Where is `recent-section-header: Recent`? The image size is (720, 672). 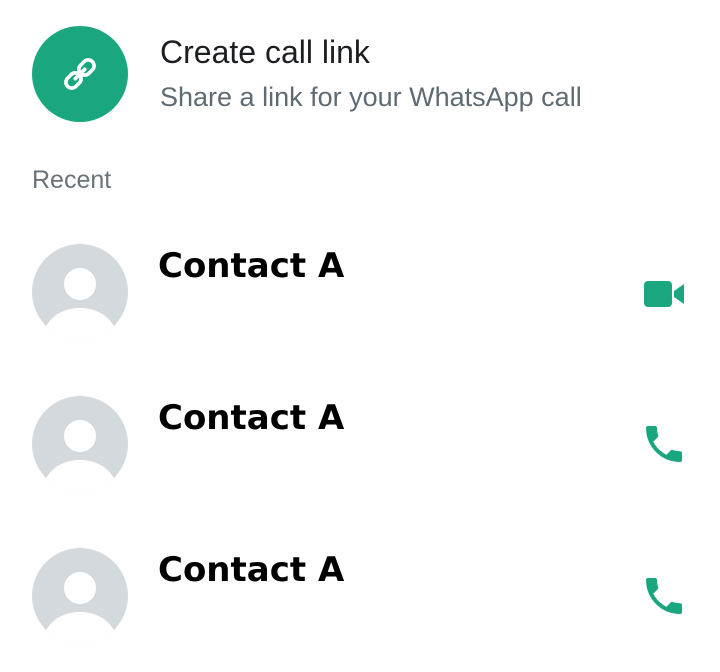 recent-section-header: Recent is located at coordinates (72, 180).